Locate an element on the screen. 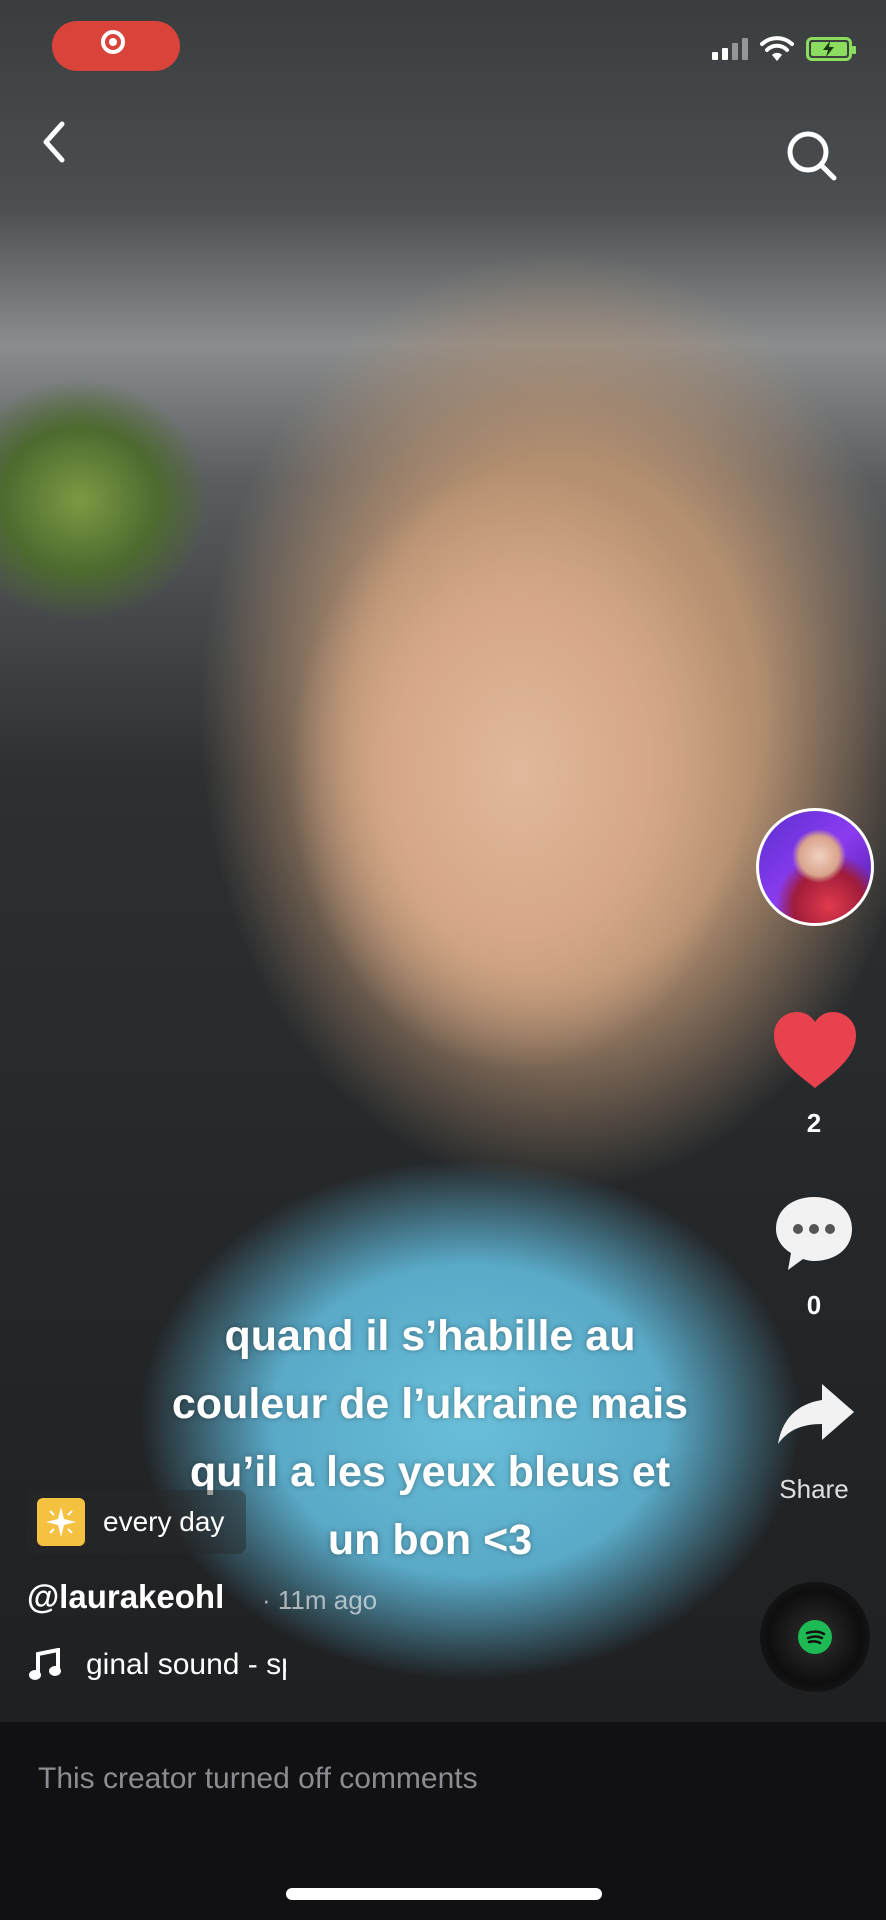 Image resolution: width=886 pixels, height=1920 pixels. music-note-icon is located at coordinates (45, 1664).